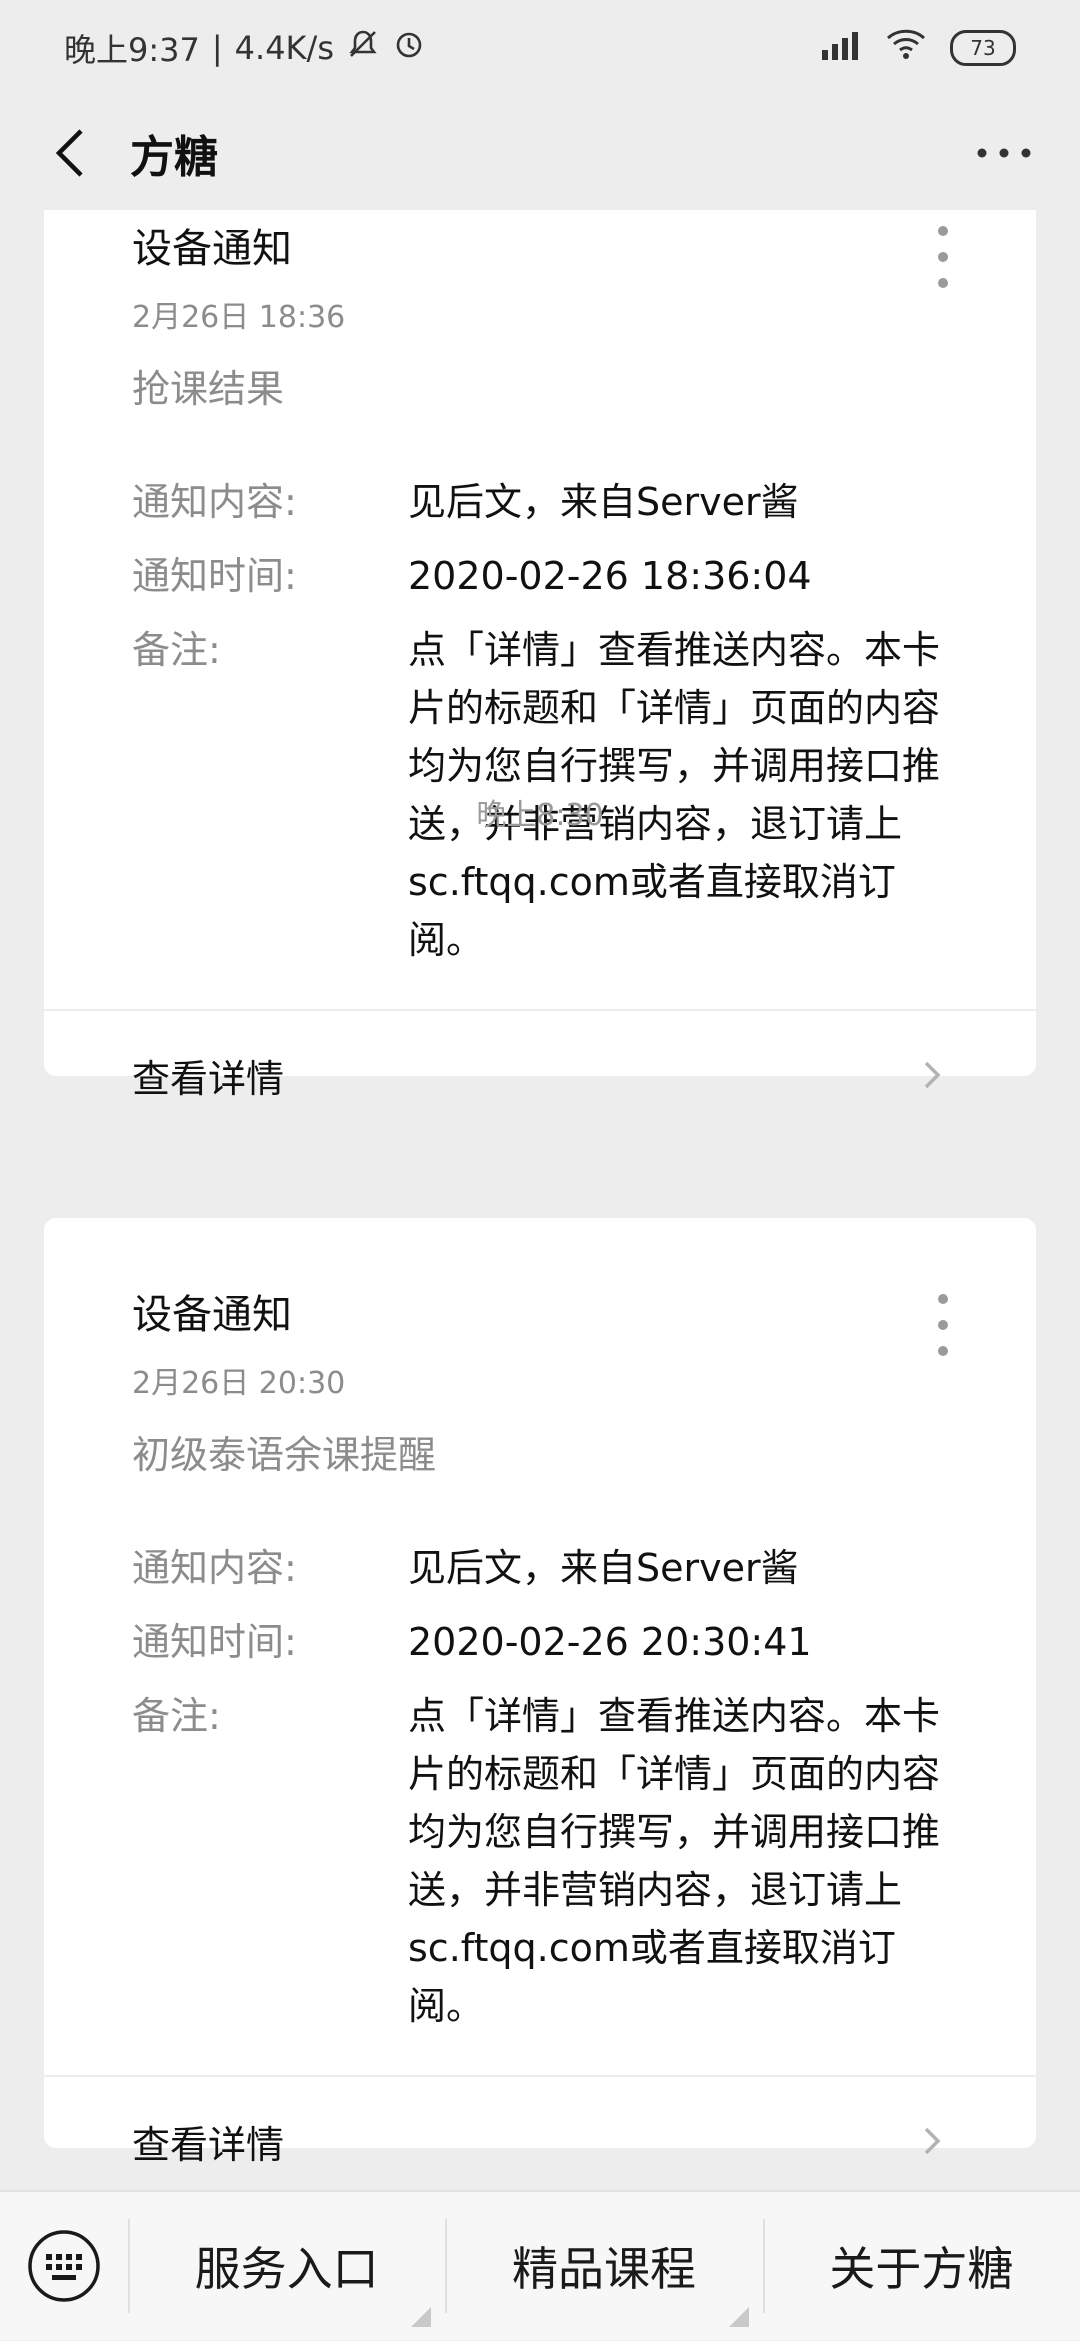 The width and height of the screenshot is (1080, 2341). What do you see at coordinates (540, 1348) in the screenshot?
I see `card-header: 设备通知 2月26日 20:30 初级泰语余课提醒` at bounding box center [540, 1348].